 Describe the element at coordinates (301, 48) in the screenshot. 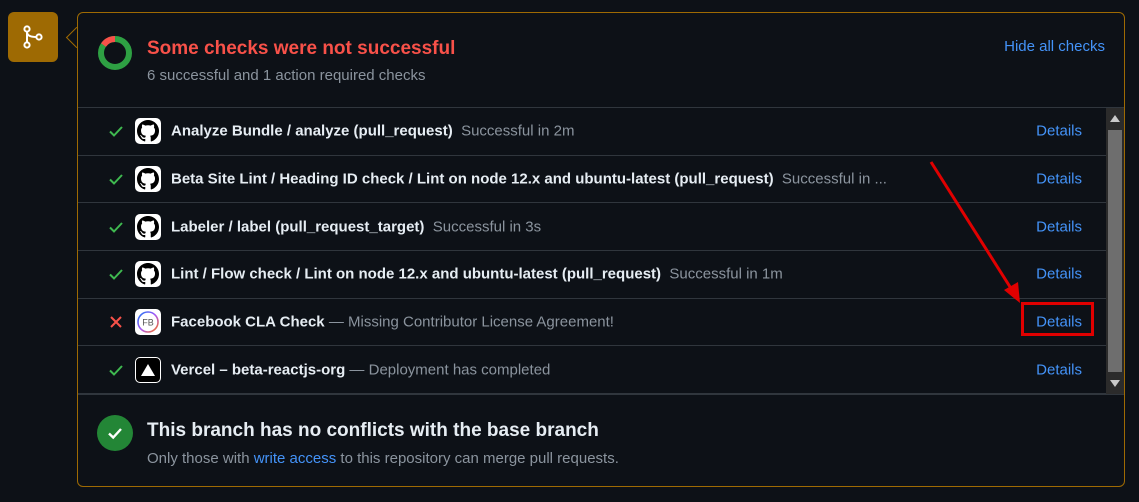

I see `checks-status-title: Some checks were not successful` at that location.